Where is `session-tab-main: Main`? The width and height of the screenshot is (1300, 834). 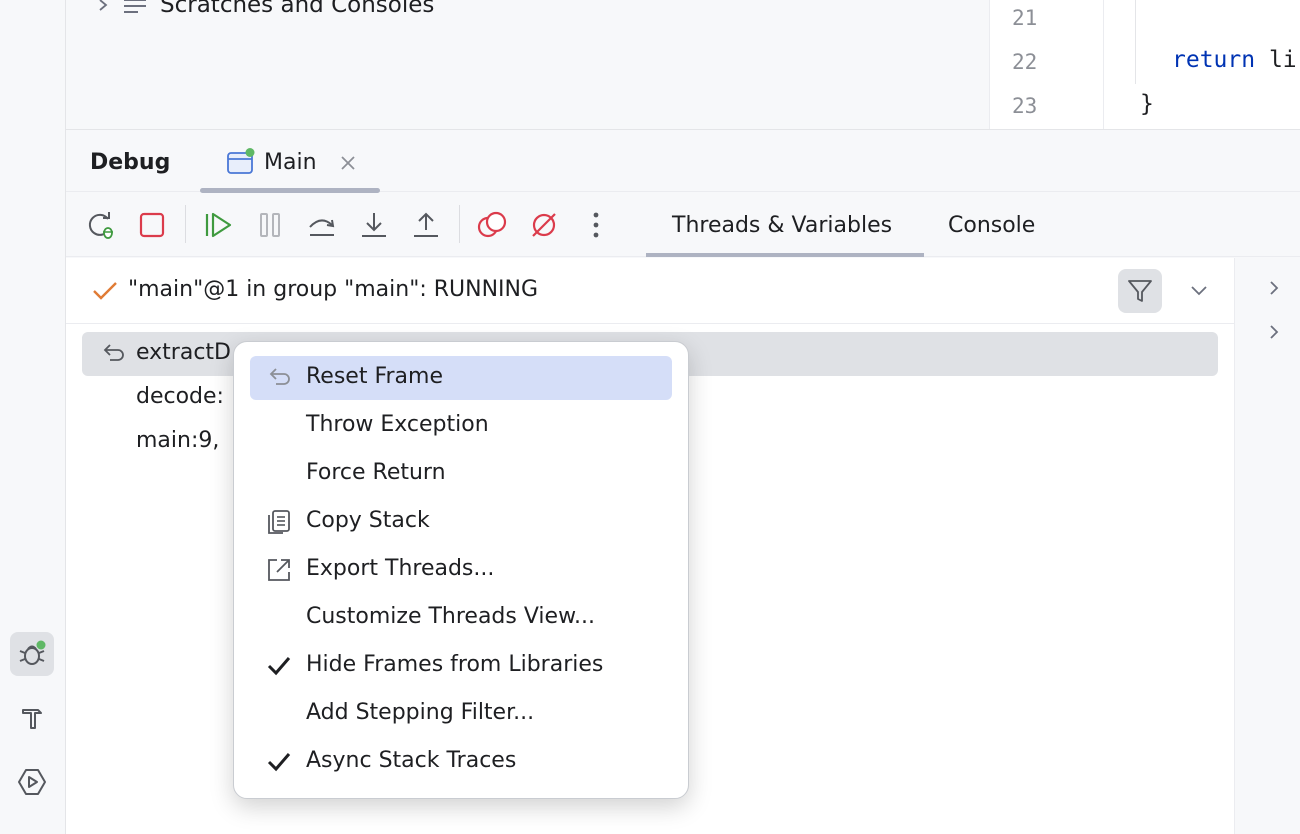
session-tab-main: Main is located at coordinates (290, 161).